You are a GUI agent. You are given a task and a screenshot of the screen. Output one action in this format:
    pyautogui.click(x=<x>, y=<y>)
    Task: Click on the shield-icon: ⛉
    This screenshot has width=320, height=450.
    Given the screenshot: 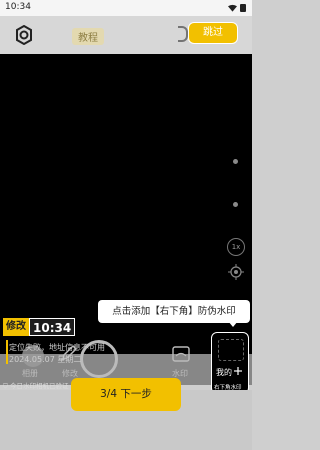 What is the action you would take?
    pyautogui.click(x=5, y=386)
    